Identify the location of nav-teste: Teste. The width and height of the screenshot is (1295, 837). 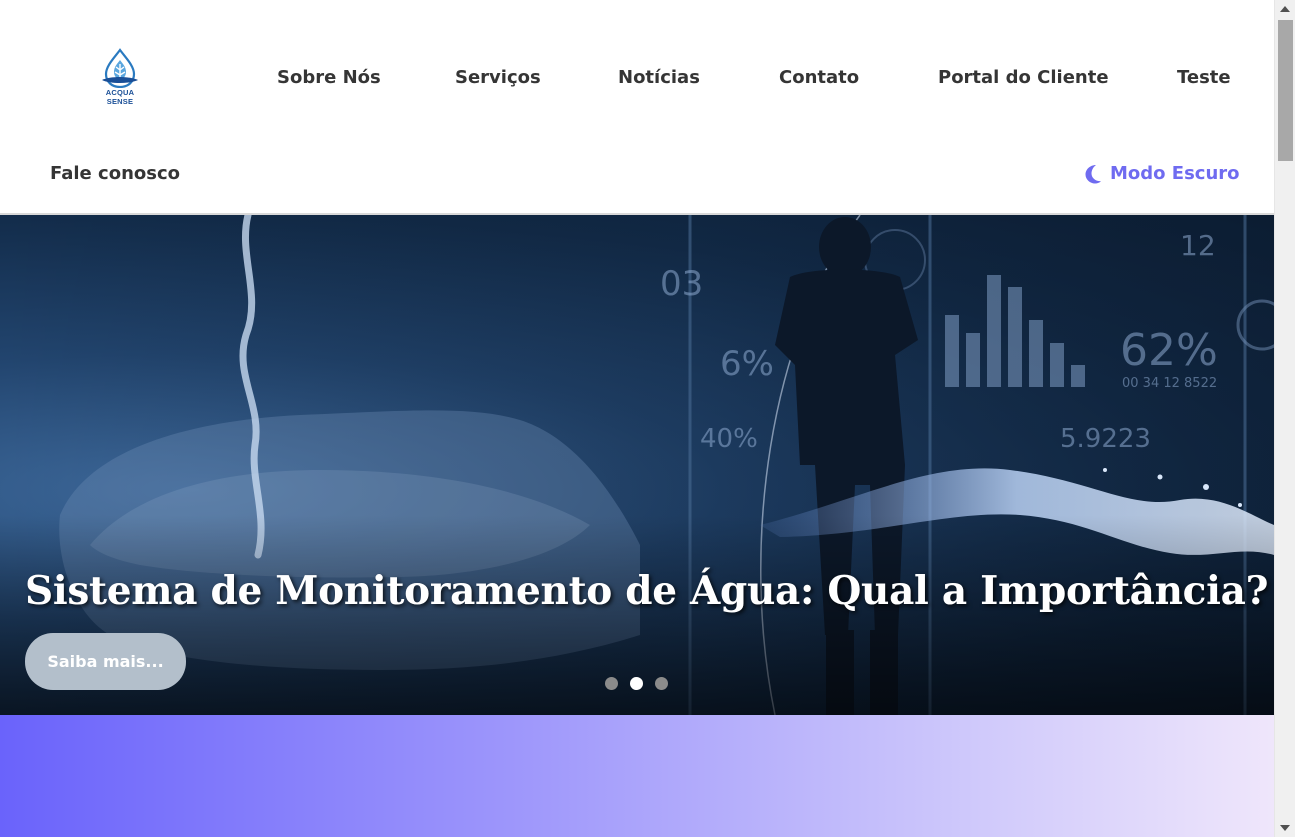
(1204, 77).